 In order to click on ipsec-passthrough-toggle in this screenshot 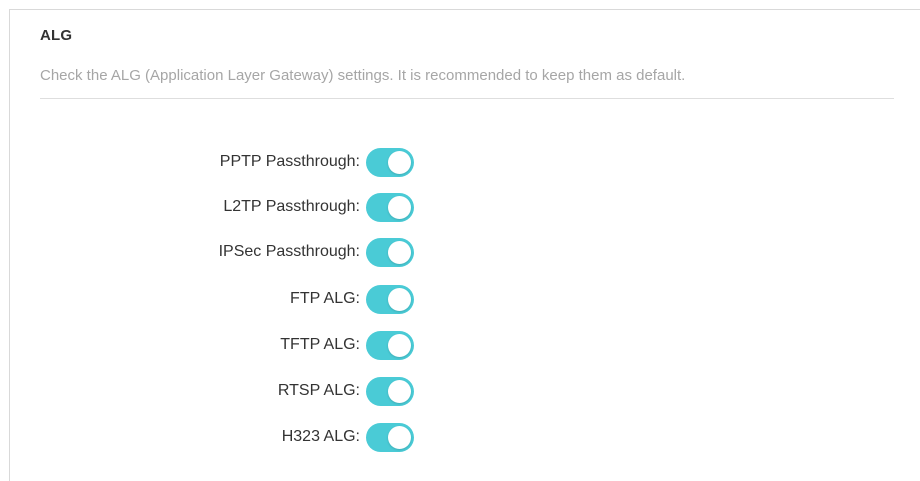, I will do `click(390, 252)`.